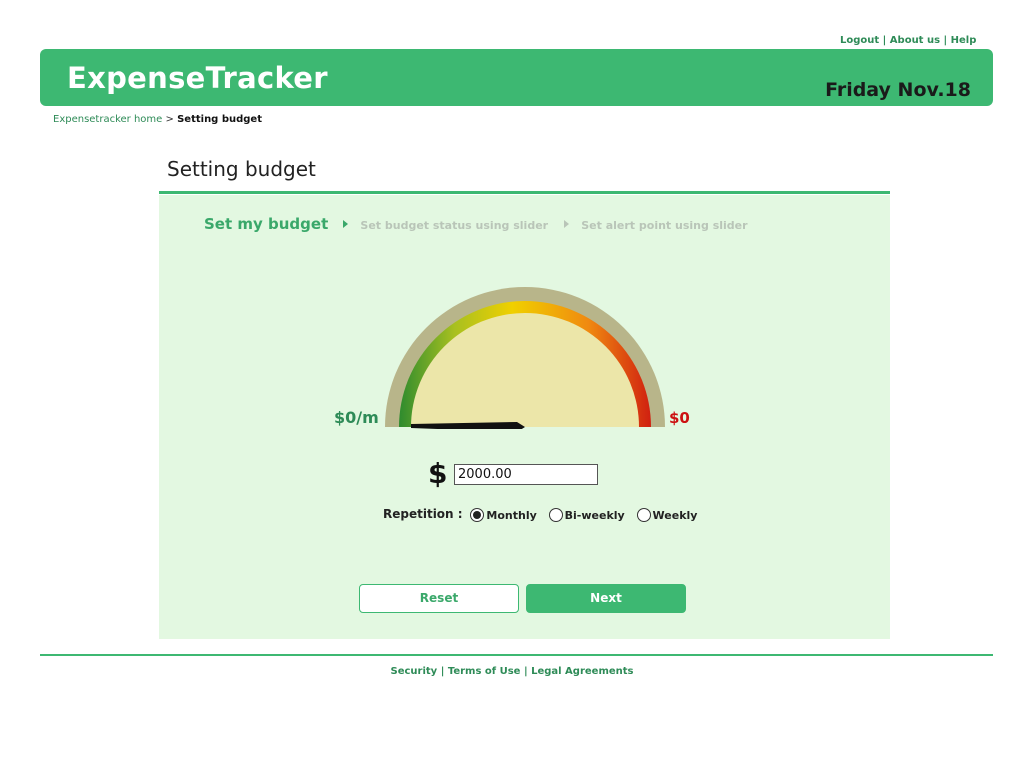 This screenshot has height=768, width=1024. I want to click on gauge-max-label: $0, so click(679, 418).